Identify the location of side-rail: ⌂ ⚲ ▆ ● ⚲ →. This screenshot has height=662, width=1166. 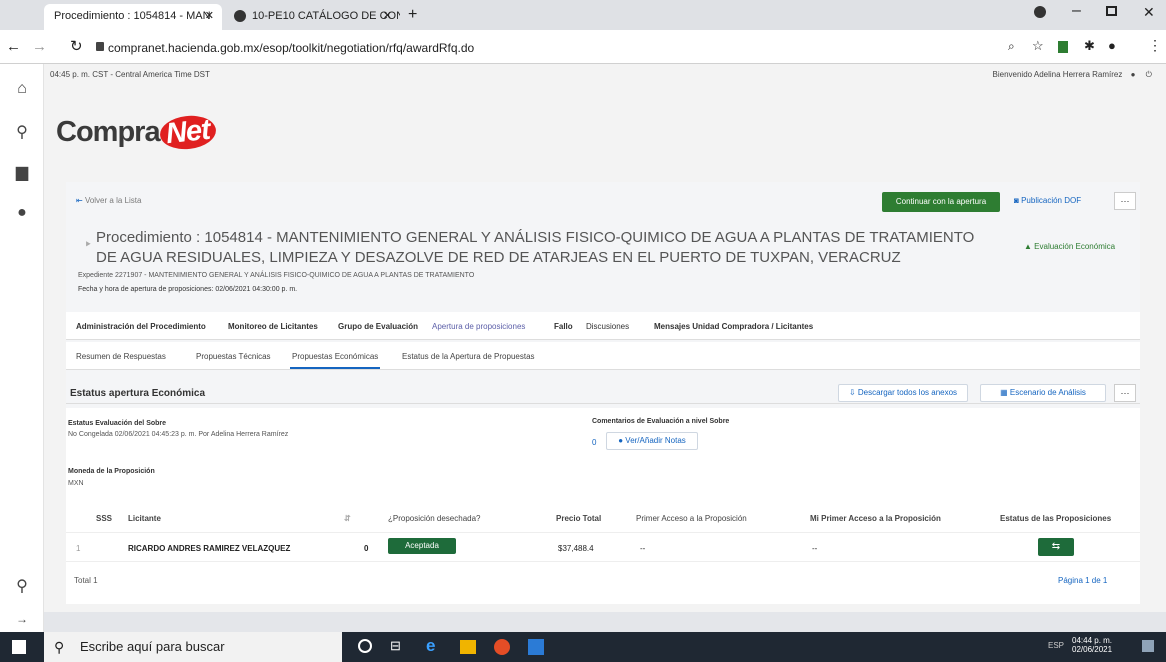
(22, 348).